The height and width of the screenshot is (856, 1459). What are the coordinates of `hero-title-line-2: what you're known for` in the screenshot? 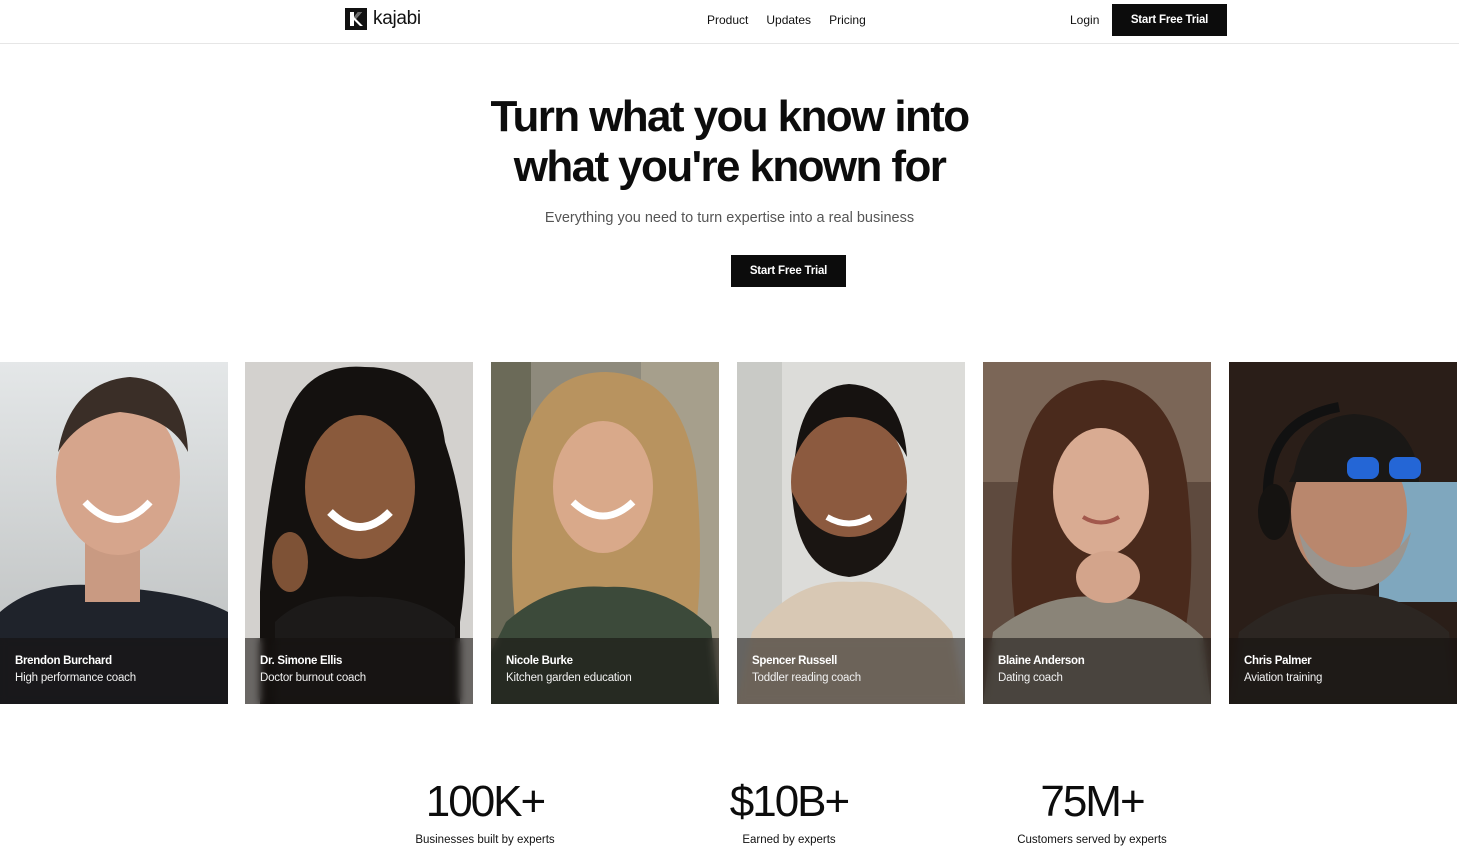 It's located at (730, 166).